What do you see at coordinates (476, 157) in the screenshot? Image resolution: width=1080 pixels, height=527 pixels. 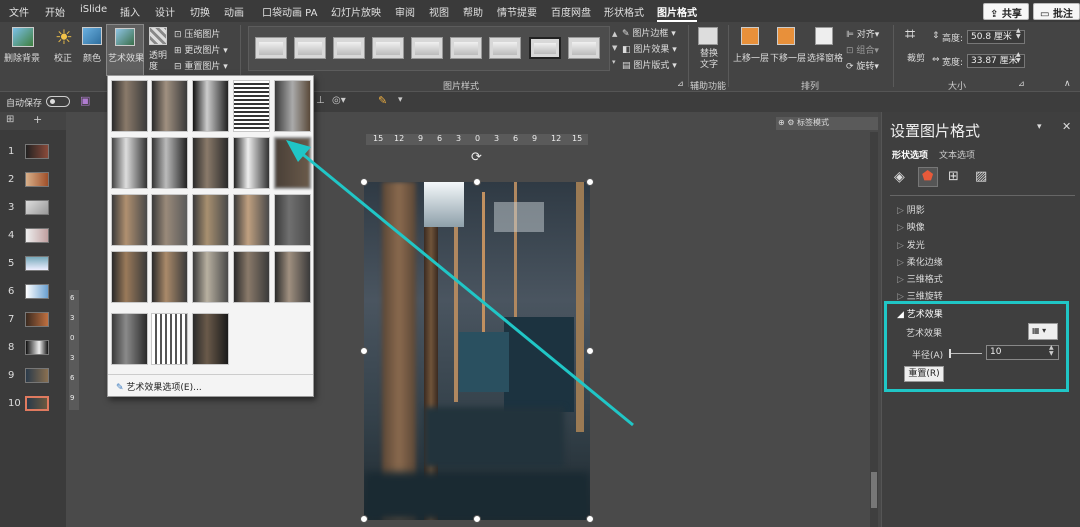 I see `rotate-handle-icon: ⟳` at bounding box center [476, 157].